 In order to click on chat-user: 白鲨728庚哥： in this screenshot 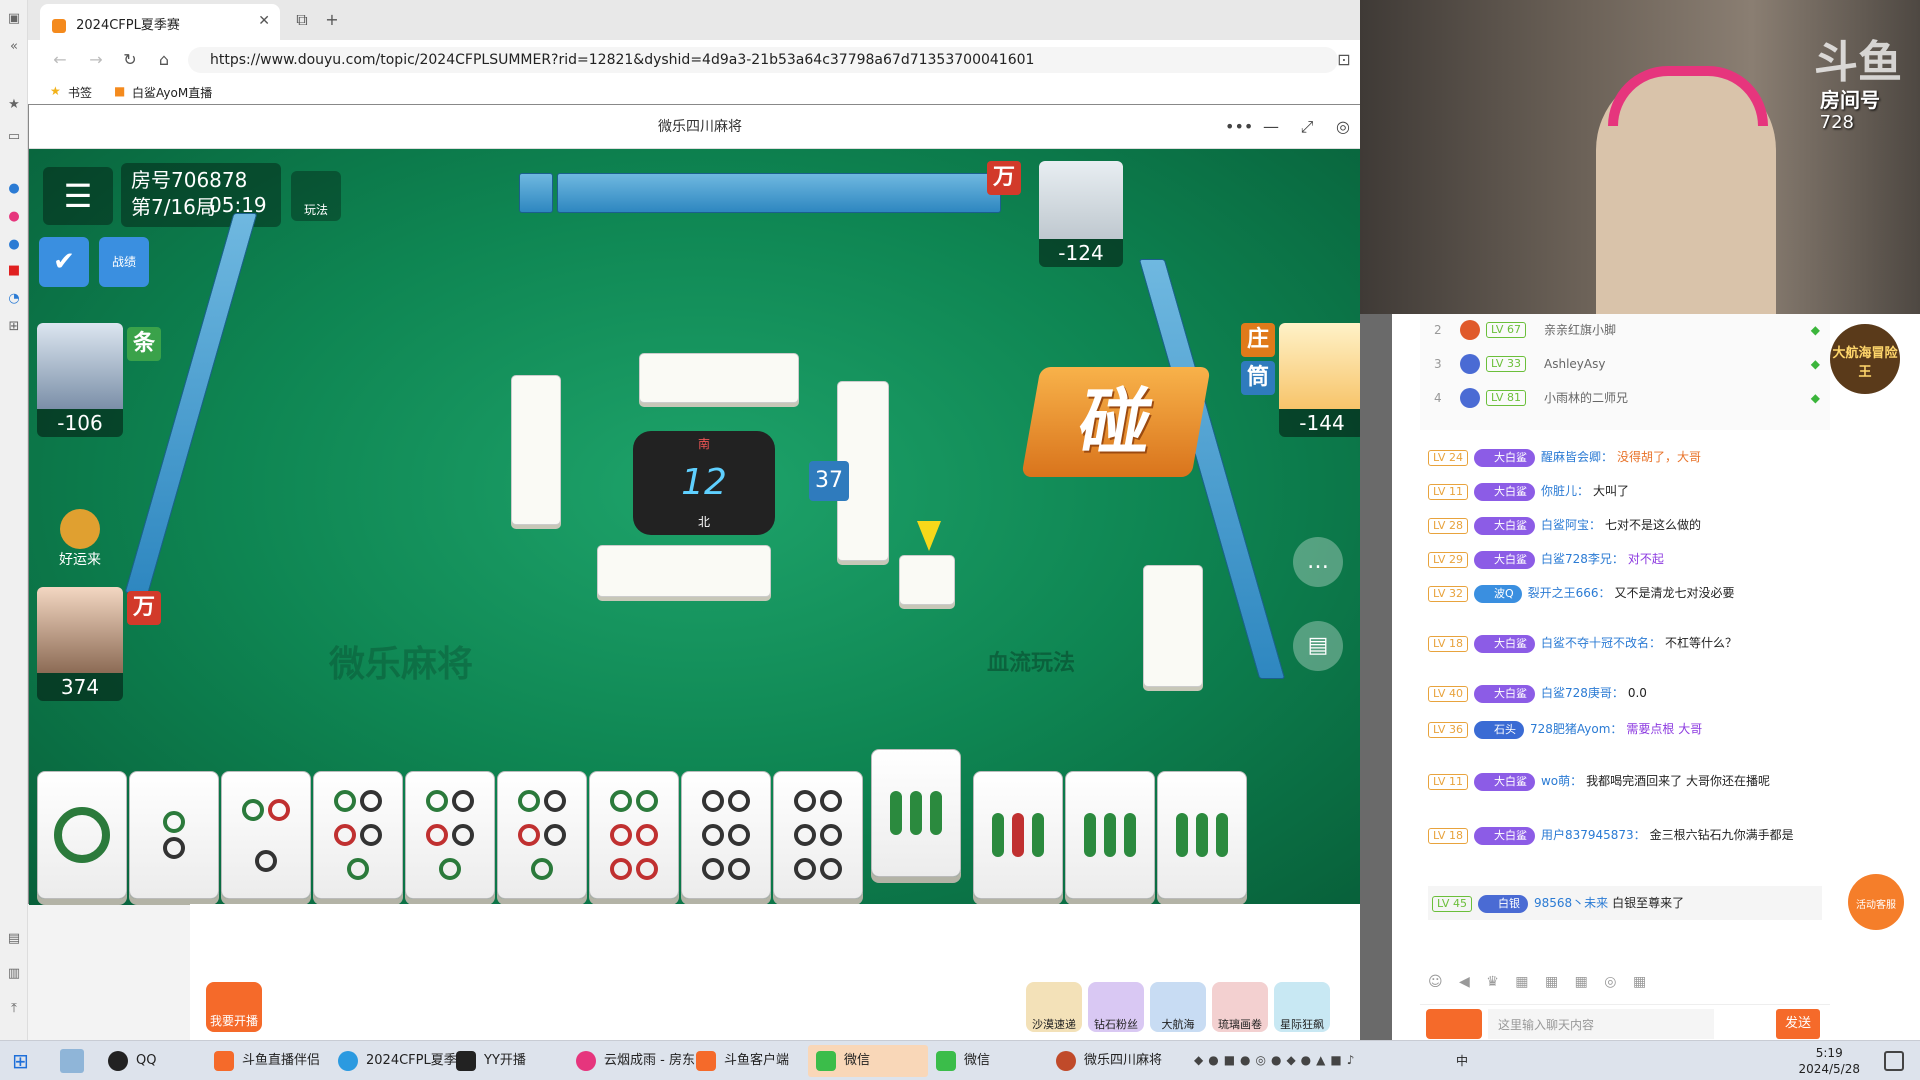, I will do `click(1582, 693)`.